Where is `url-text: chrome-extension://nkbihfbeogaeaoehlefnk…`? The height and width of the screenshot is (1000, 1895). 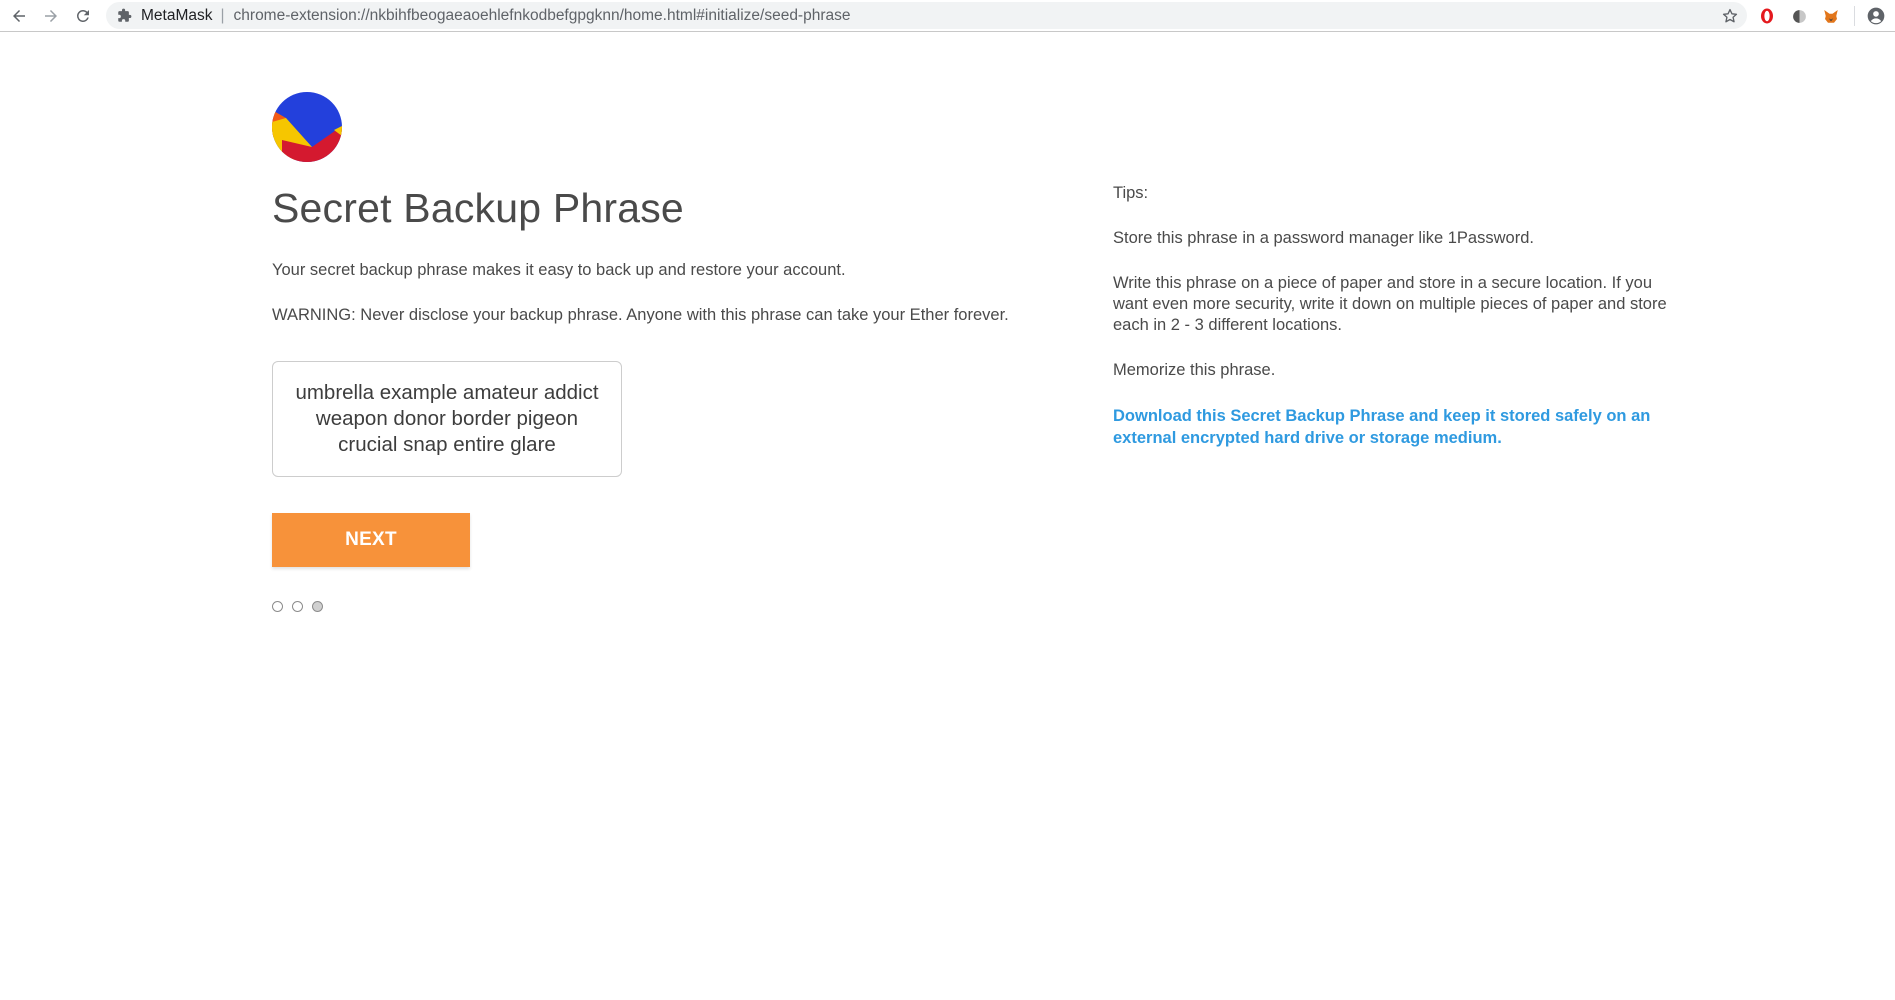 url-text: chrome-extension://nkbihfbeogaeaoehlefnk… is located at coordinates (542, 15).